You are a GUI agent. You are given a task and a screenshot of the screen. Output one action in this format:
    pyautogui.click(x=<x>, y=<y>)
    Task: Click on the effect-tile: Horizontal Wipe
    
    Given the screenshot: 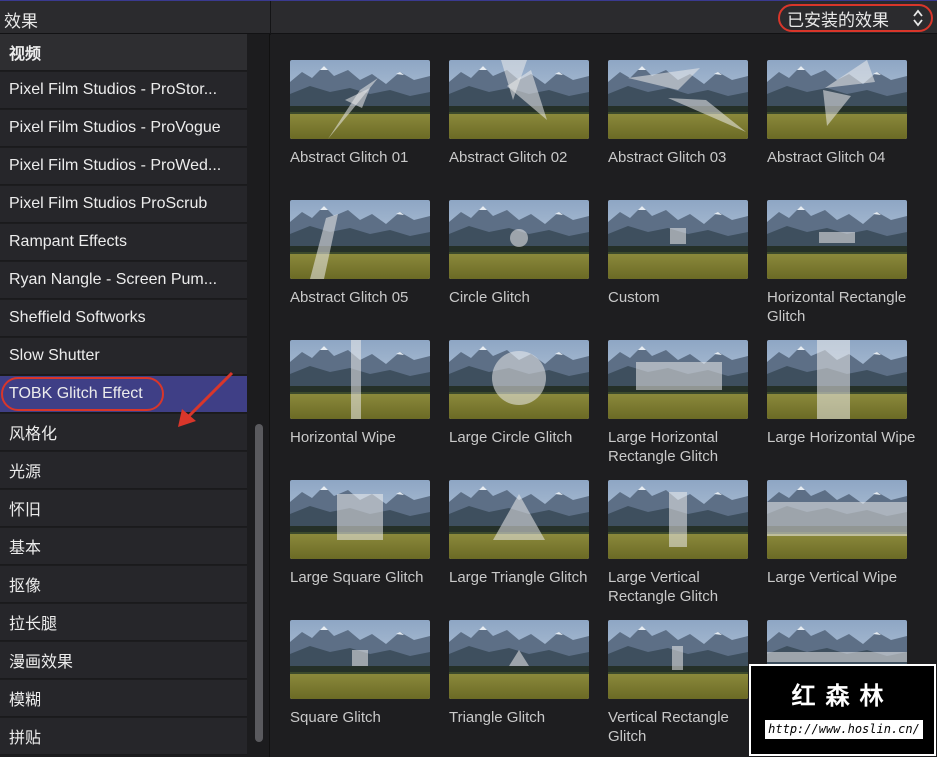 What is the action you would take?
    pyautogui.click(x=350, y=382)
    